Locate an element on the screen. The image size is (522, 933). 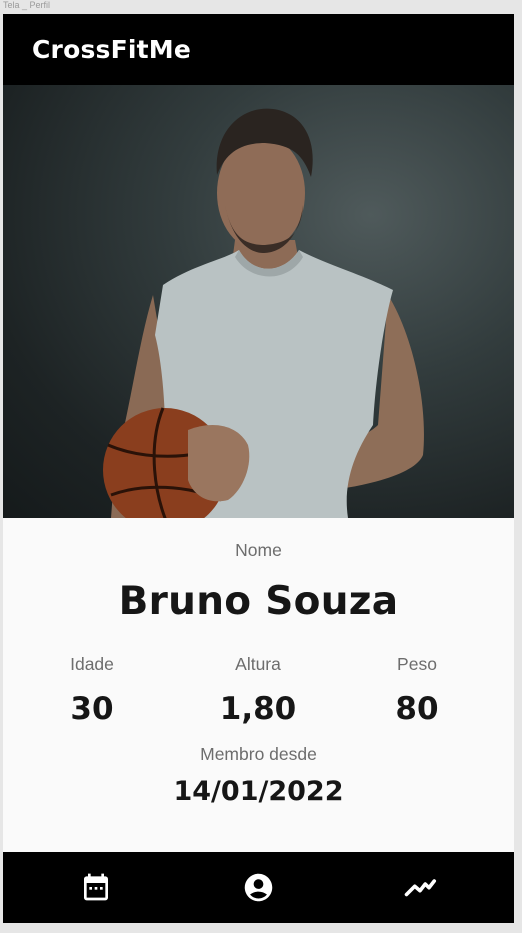
stats-row: Idade 30 Altura 1,80 Peso 80 is located at coordinates (258, 685).